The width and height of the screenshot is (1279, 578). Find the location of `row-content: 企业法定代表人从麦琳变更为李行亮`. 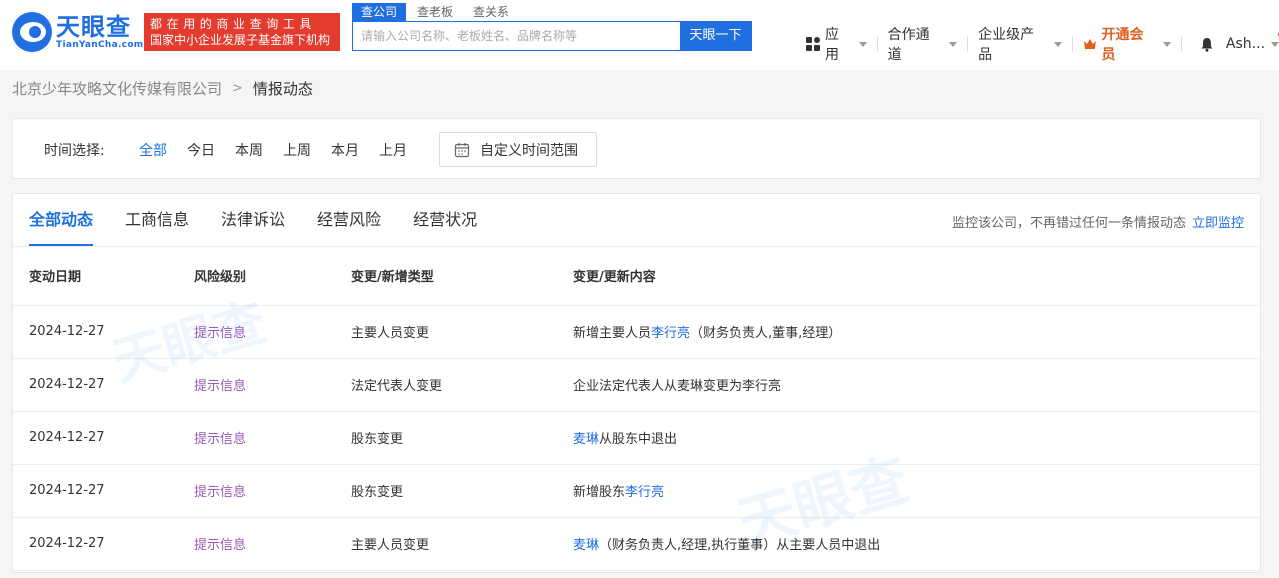

row-content: 企业法定代表人从麦琳变更为李行亮 is located at coordinates (916, 385).